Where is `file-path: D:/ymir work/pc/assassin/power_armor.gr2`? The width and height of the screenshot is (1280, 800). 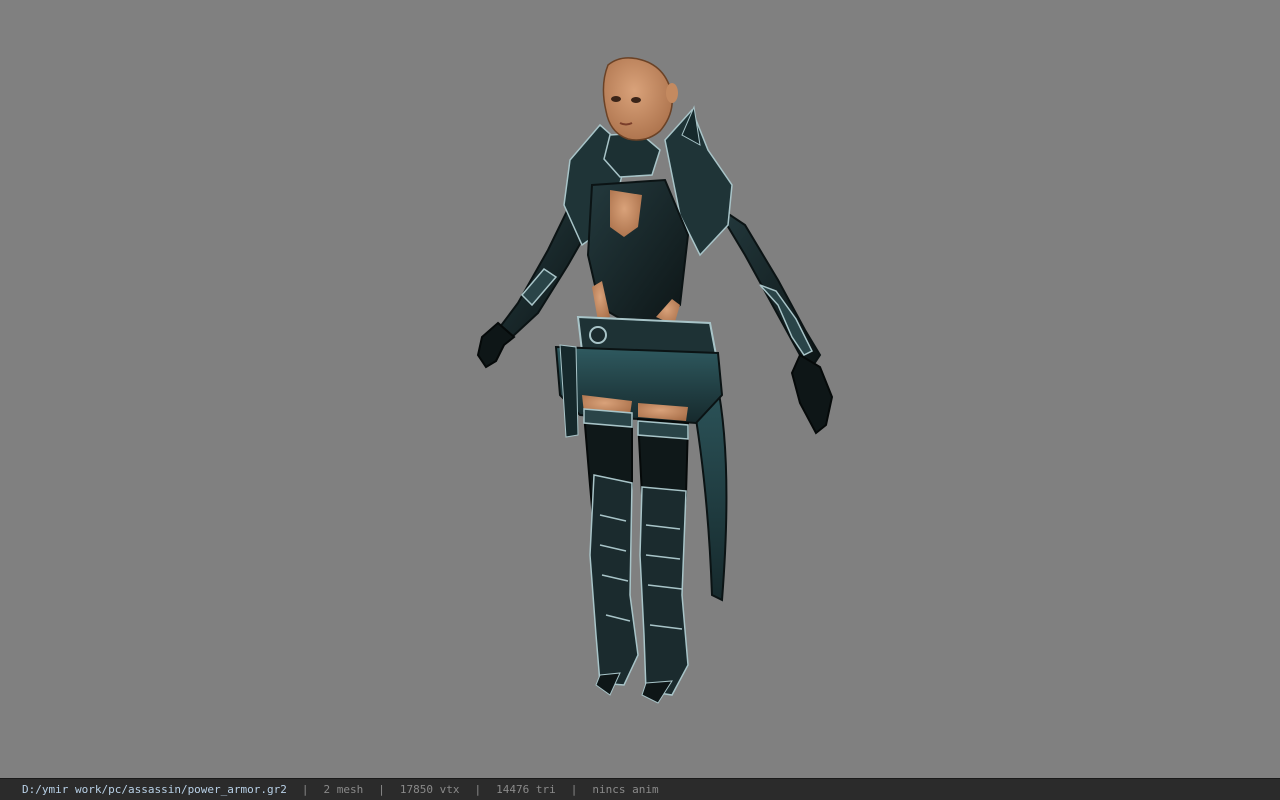
file-path: D:/ymir work/pc/assassin/power_armor.gr2 is located at coordinates (154, 789).